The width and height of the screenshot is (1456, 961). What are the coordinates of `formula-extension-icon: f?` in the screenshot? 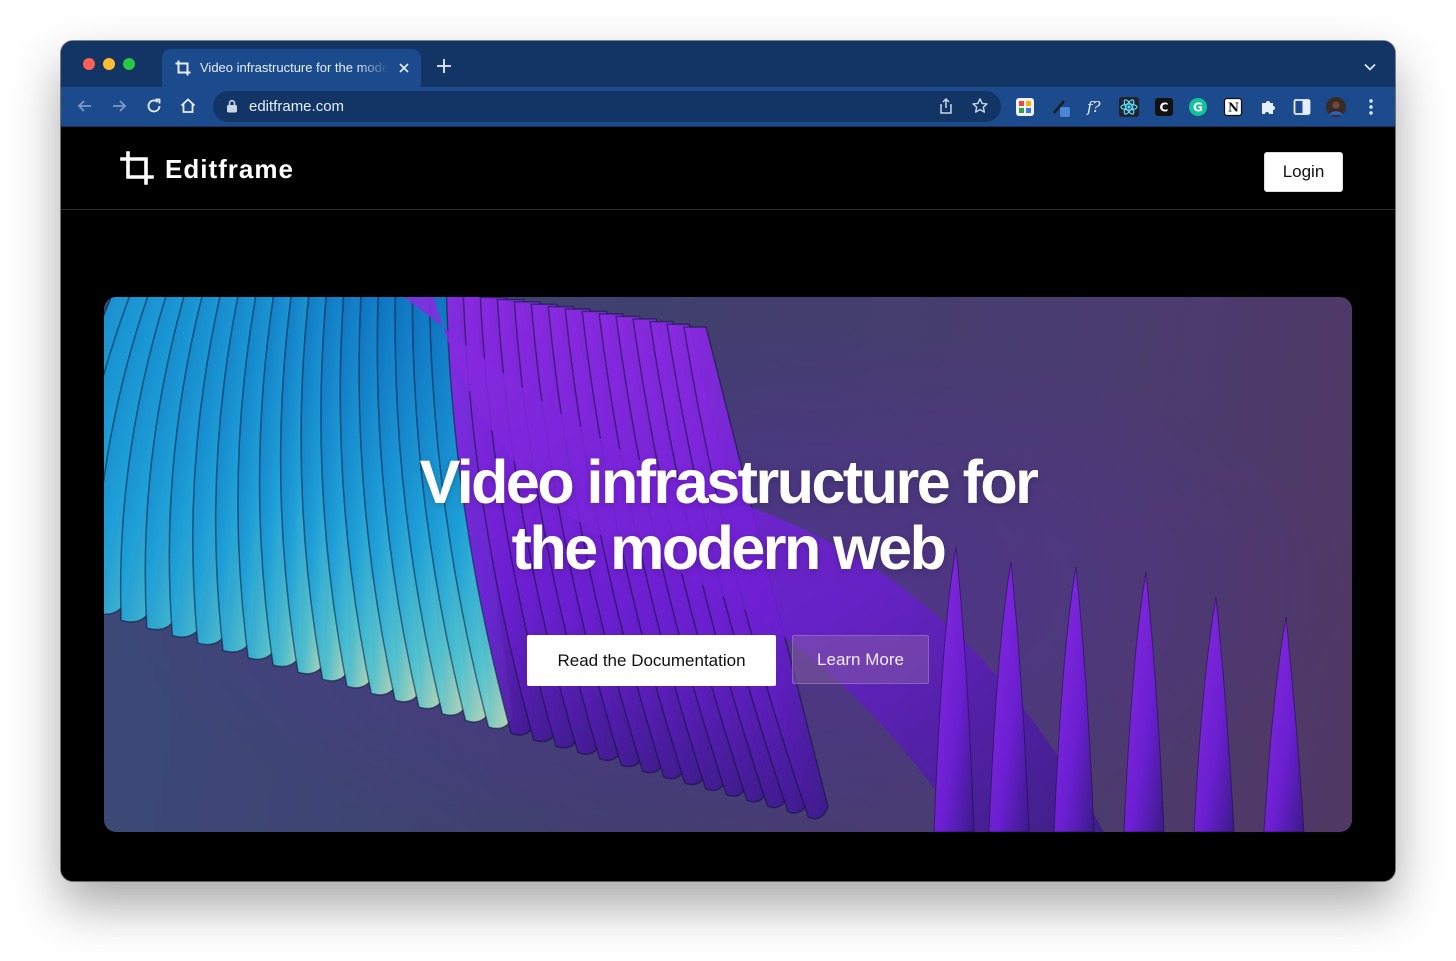 It's located at (1095, 107).